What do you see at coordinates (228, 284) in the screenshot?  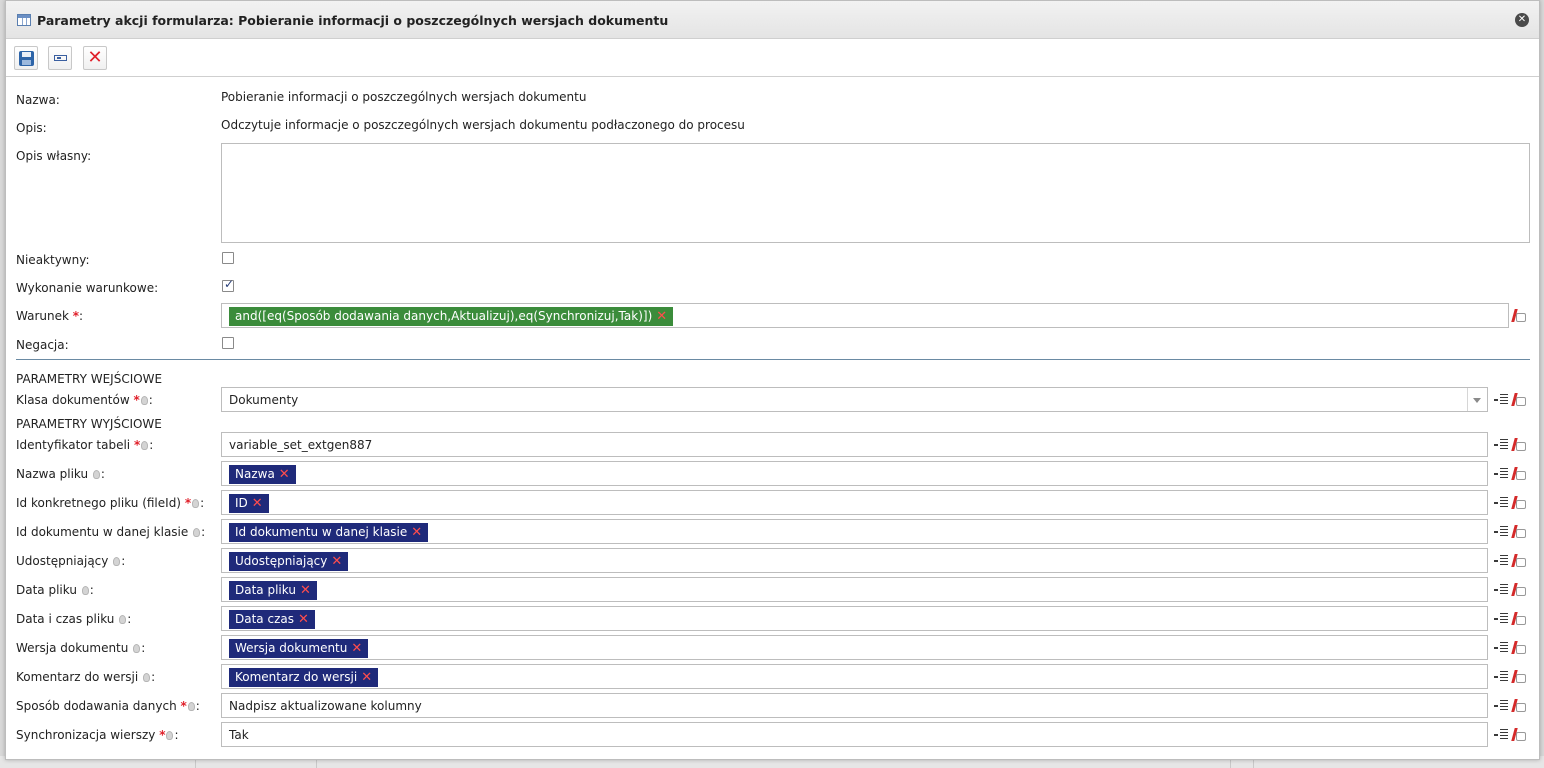 I see `wykonanie-warunkowe-checkbox` at bounding box center [228, 284].